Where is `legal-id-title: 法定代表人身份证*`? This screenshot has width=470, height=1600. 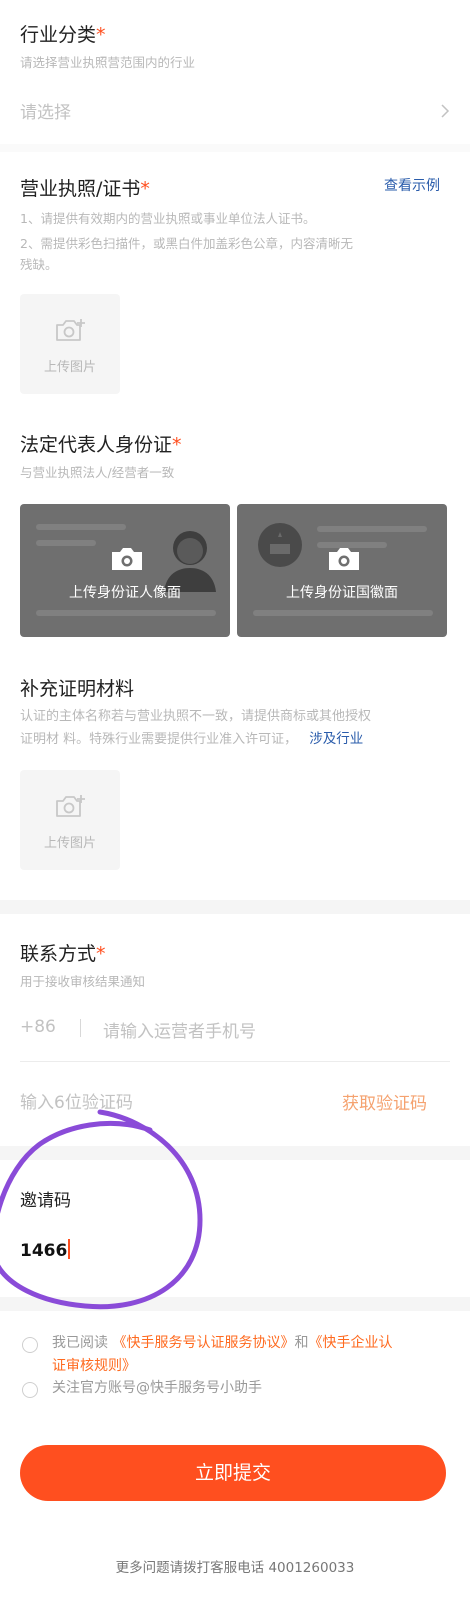
legal-id-title: 法定代表人身份证* is located at coordinates (101, 443).